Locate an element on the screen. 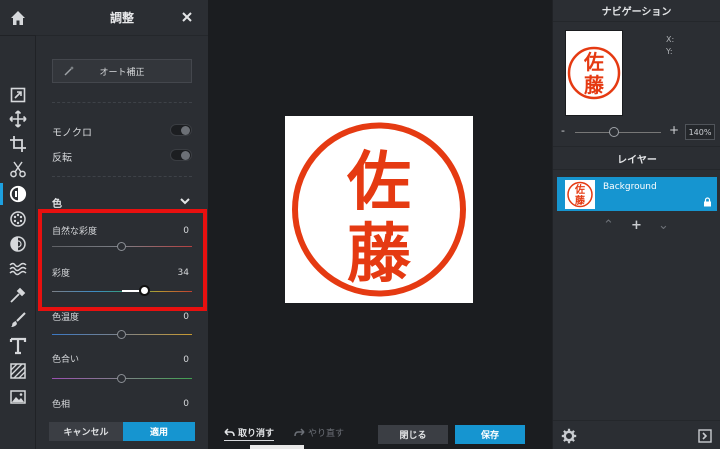  home-icon is located at coordinates (18, 17).